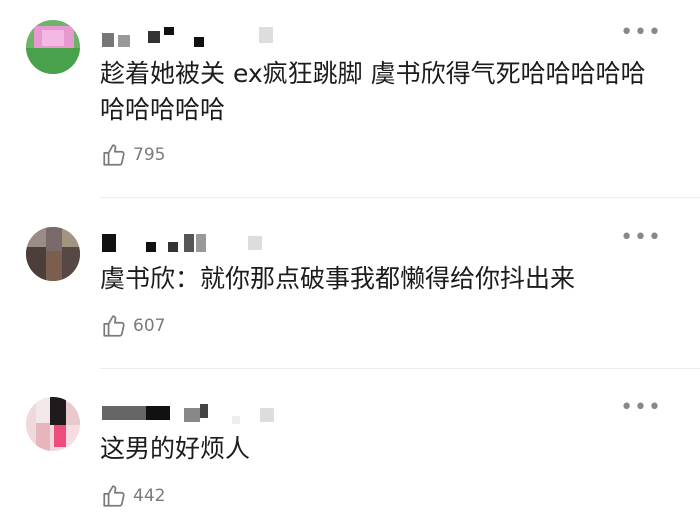  I want to click on like-count: 795, so click(149, 155).